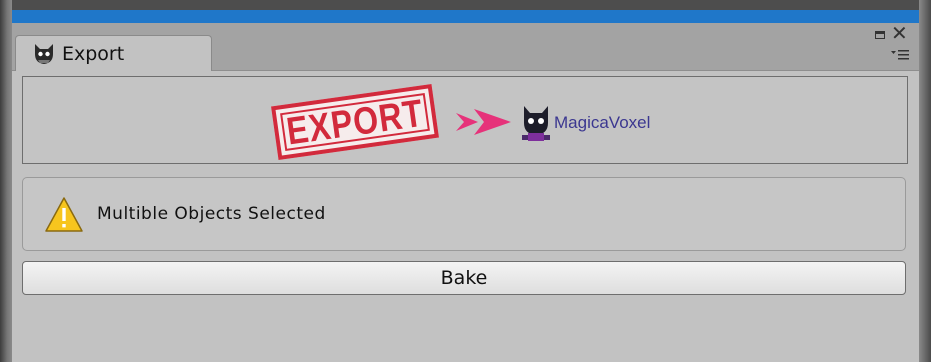  I want to click on window-bezel-right, so click(925, 181).